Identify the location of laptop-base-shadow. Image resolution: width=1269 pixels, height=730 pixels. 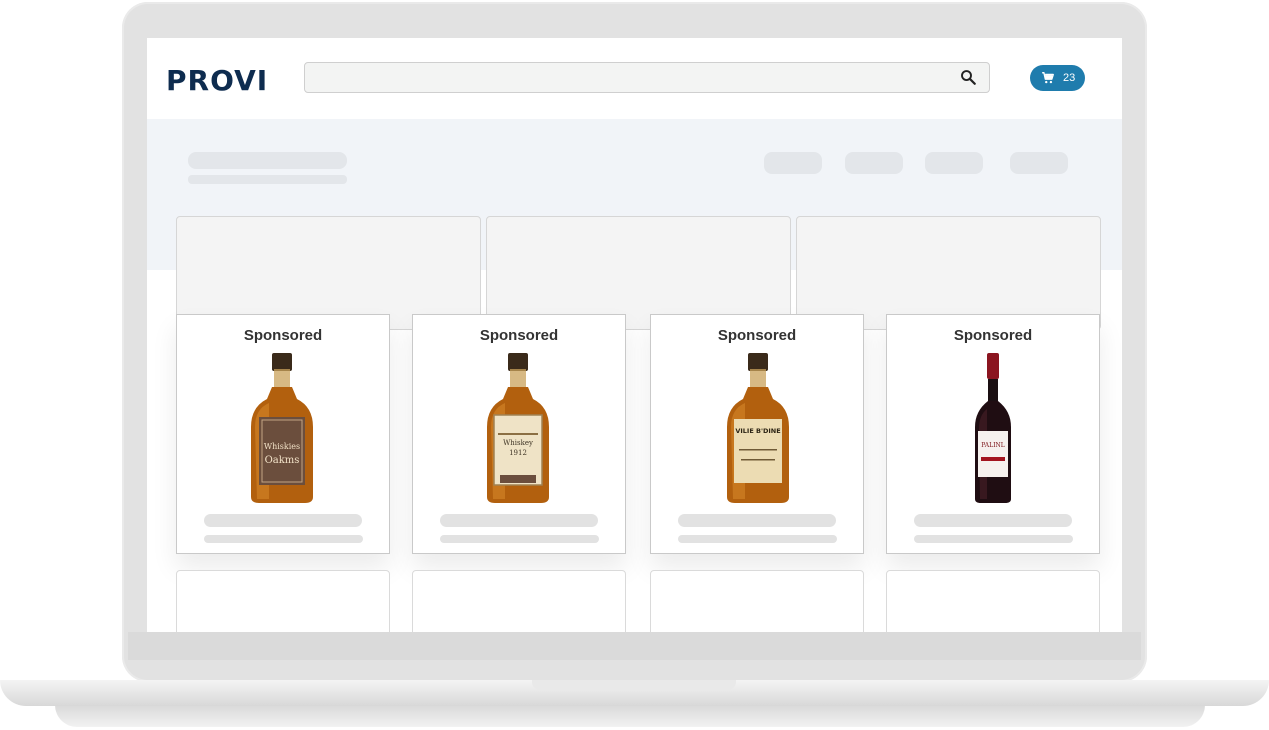
(630, 716).